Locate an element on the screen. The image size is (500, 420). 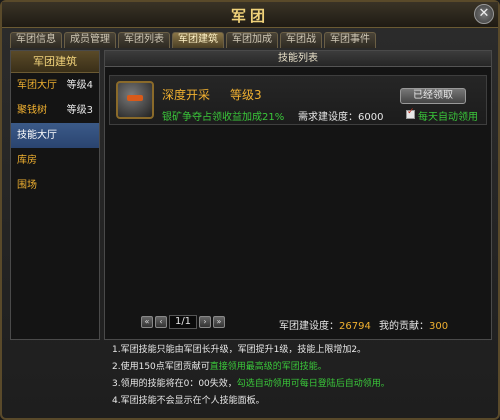
sidebar-item-warehouse: 库房 is located at coordinates (55, 160).